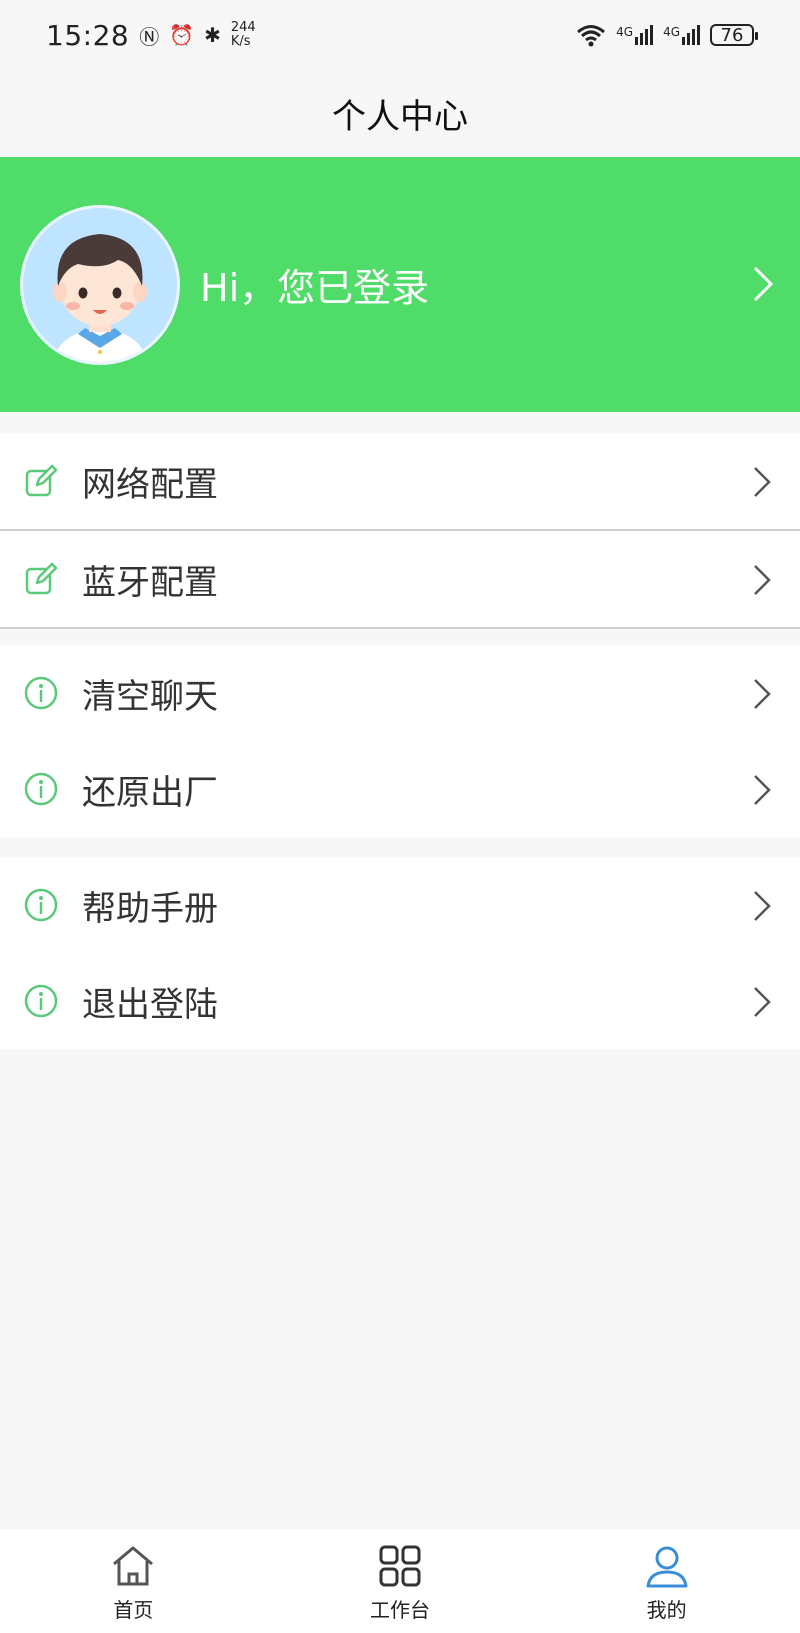 This screenshot has height=1633, width=800. I want to click on menu-item-label: 还原出厂, so click(150, 792).